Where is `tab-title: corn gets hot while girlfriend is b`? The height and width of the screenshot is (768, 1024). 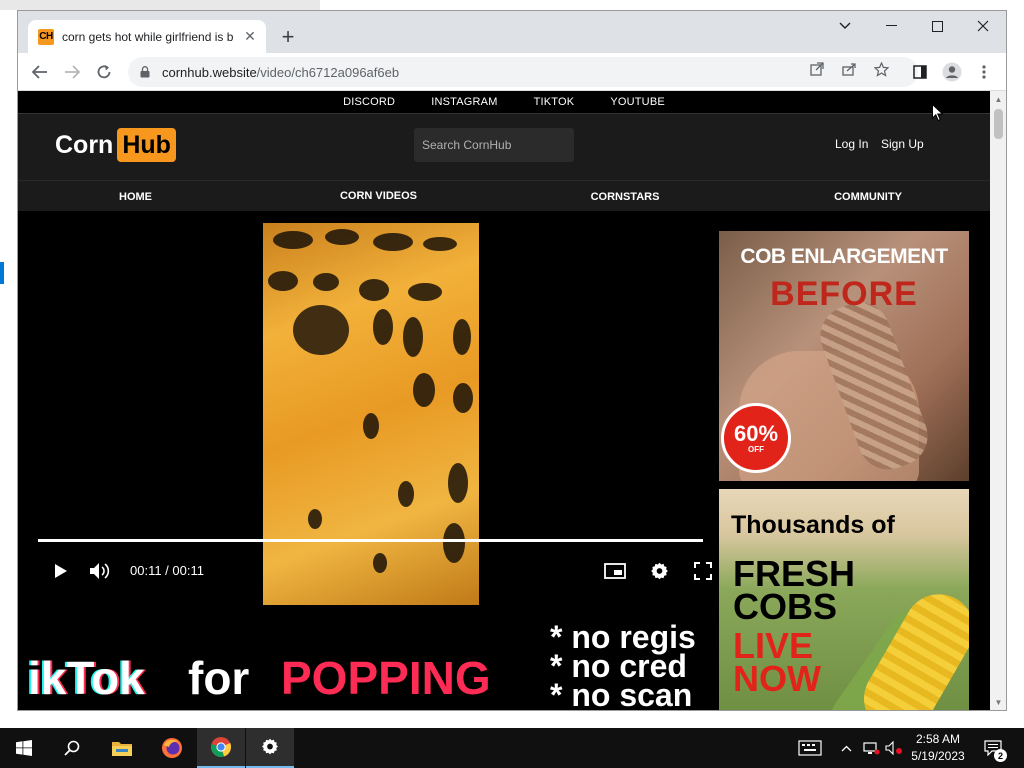
tab-title: corn gets hot while girlfriend is b is located at coordinates (148, 36).